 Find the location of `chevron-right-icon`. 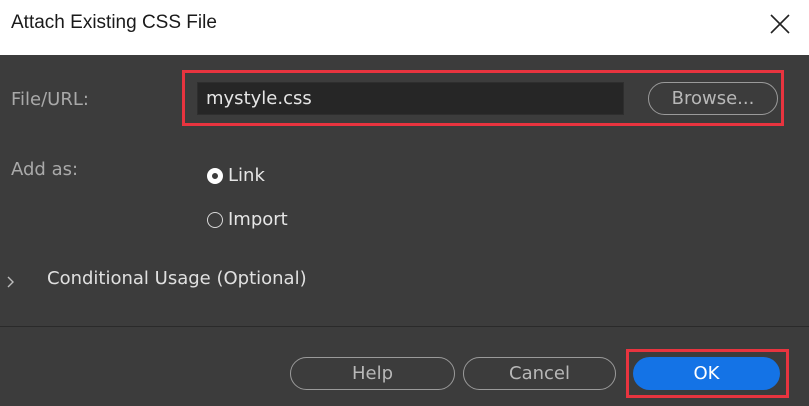

chevron-right-icon is located at coordinates (11, 281).